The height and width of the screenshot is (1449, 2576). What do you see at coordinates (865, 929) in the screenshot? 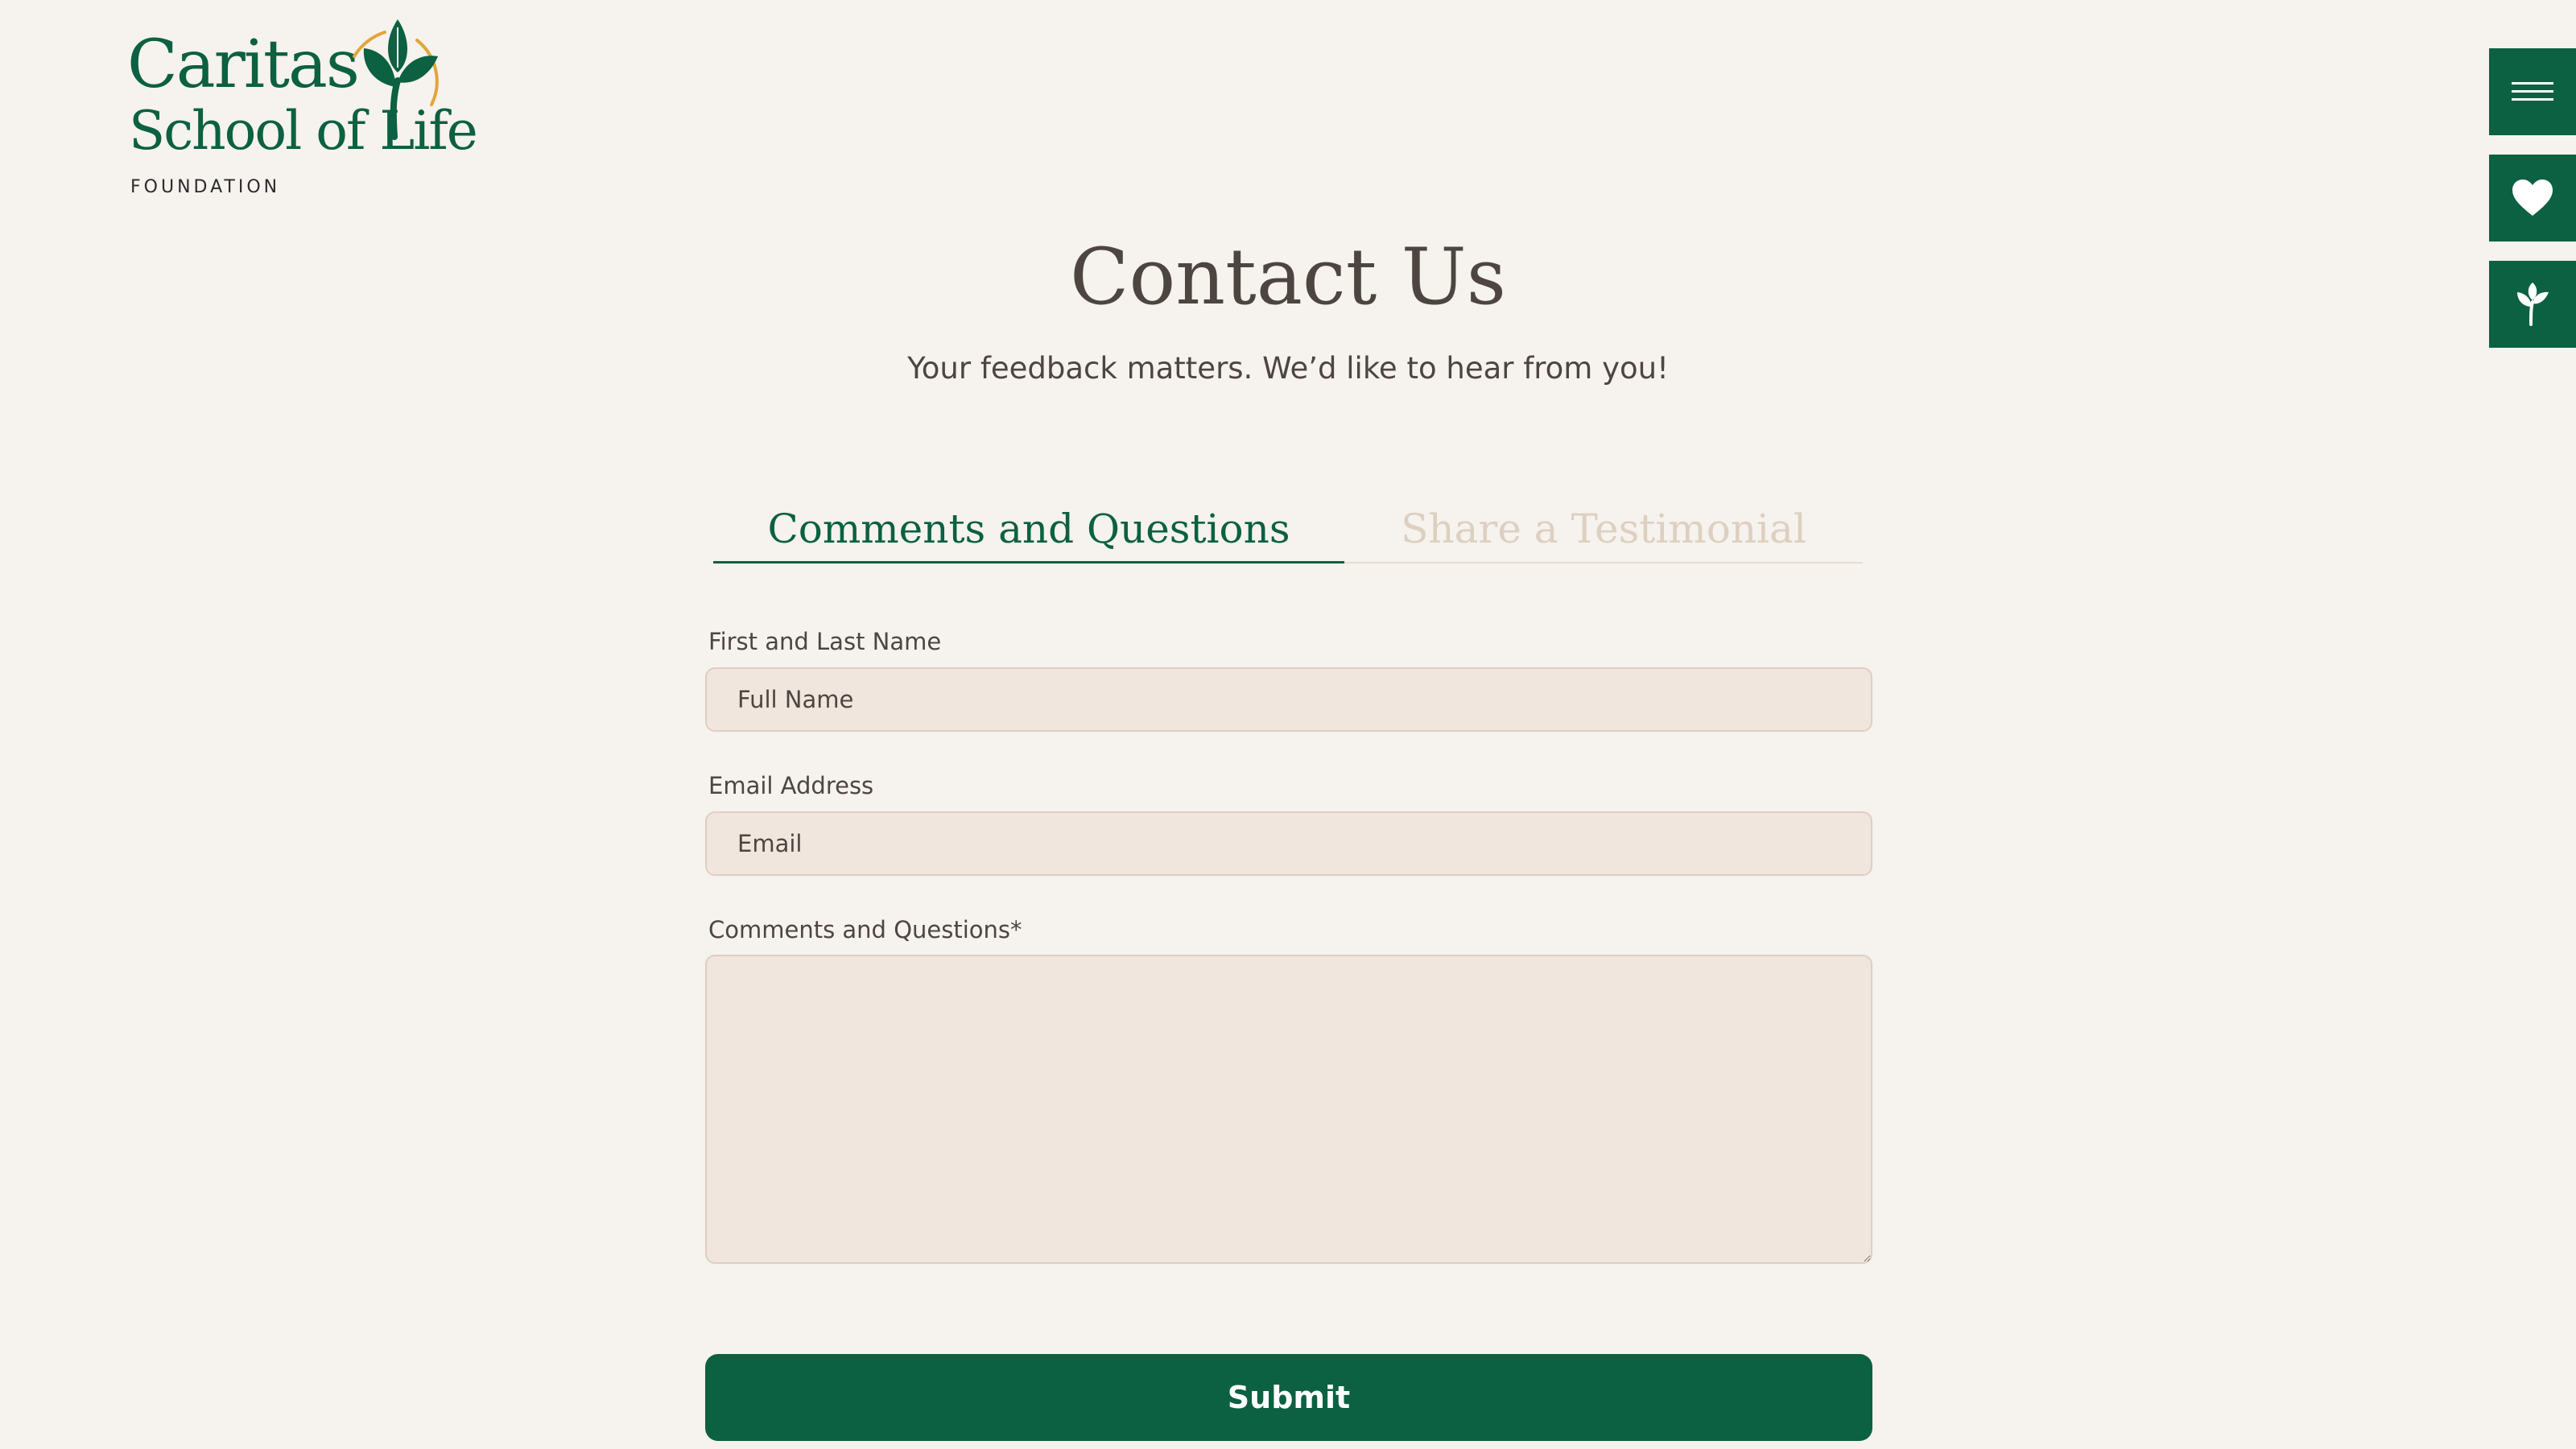
I see `comments-field-label: Comments and Questions*` at bounding box center [865, 929].